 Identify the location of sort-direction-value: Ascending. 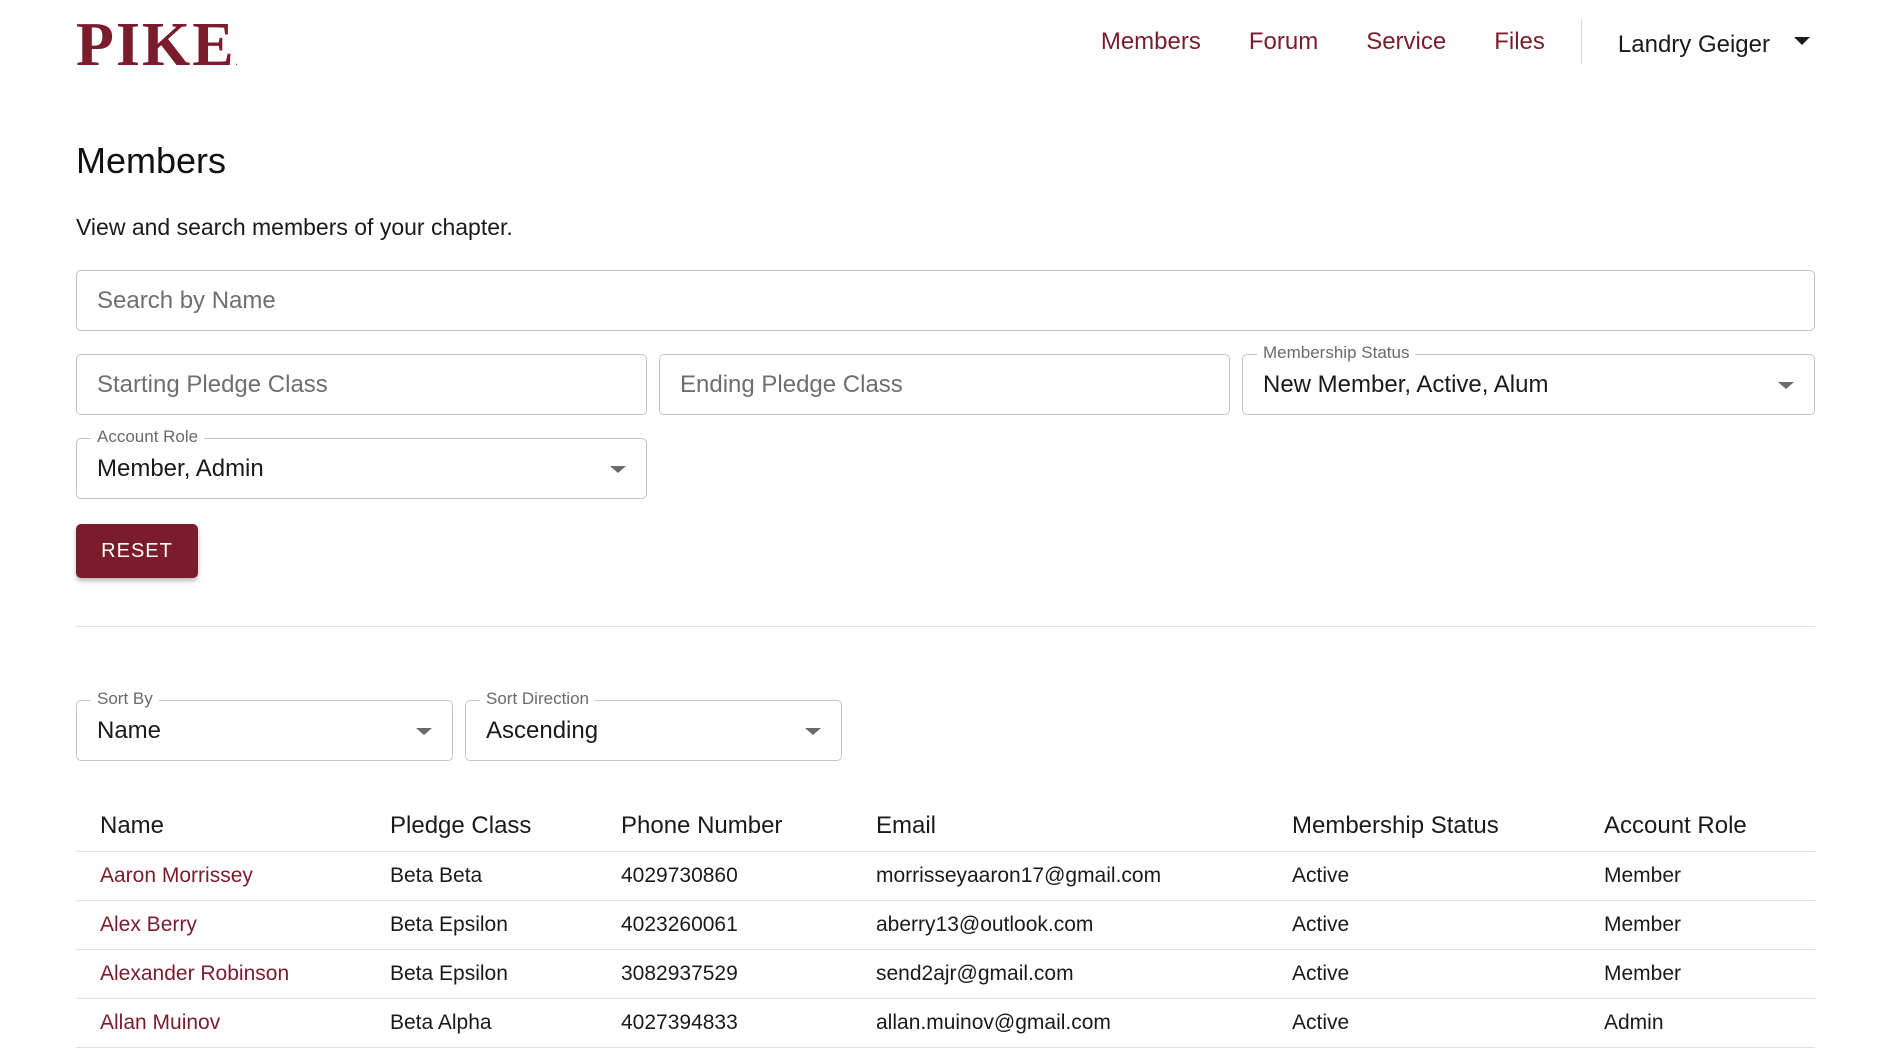
(542, 730).